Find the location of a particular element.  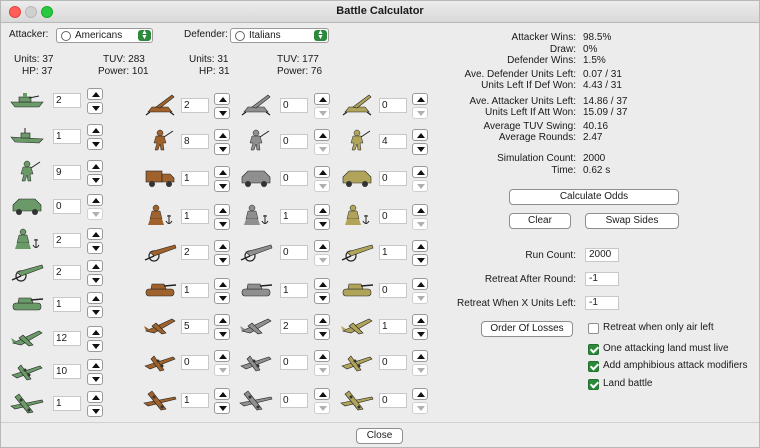

option-checkbox-label: One attacking land must live is located at coordinates (666, 348).